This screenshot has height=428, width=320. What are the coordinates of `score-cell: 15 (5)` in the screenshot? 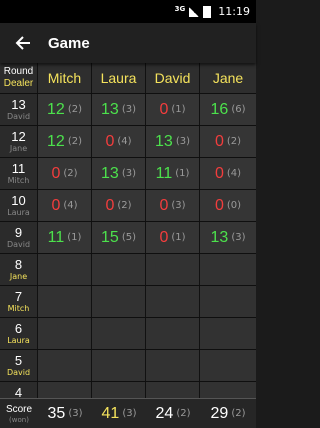 It's located at (119, 237).